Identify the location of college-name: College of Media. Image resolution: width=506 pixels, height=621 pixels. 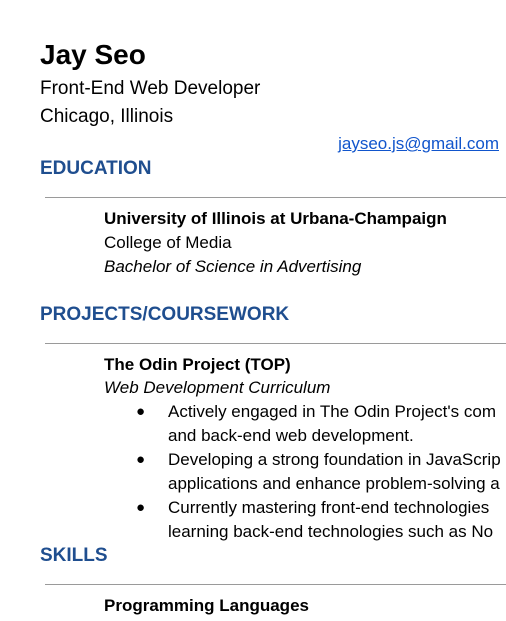
(168, 242).